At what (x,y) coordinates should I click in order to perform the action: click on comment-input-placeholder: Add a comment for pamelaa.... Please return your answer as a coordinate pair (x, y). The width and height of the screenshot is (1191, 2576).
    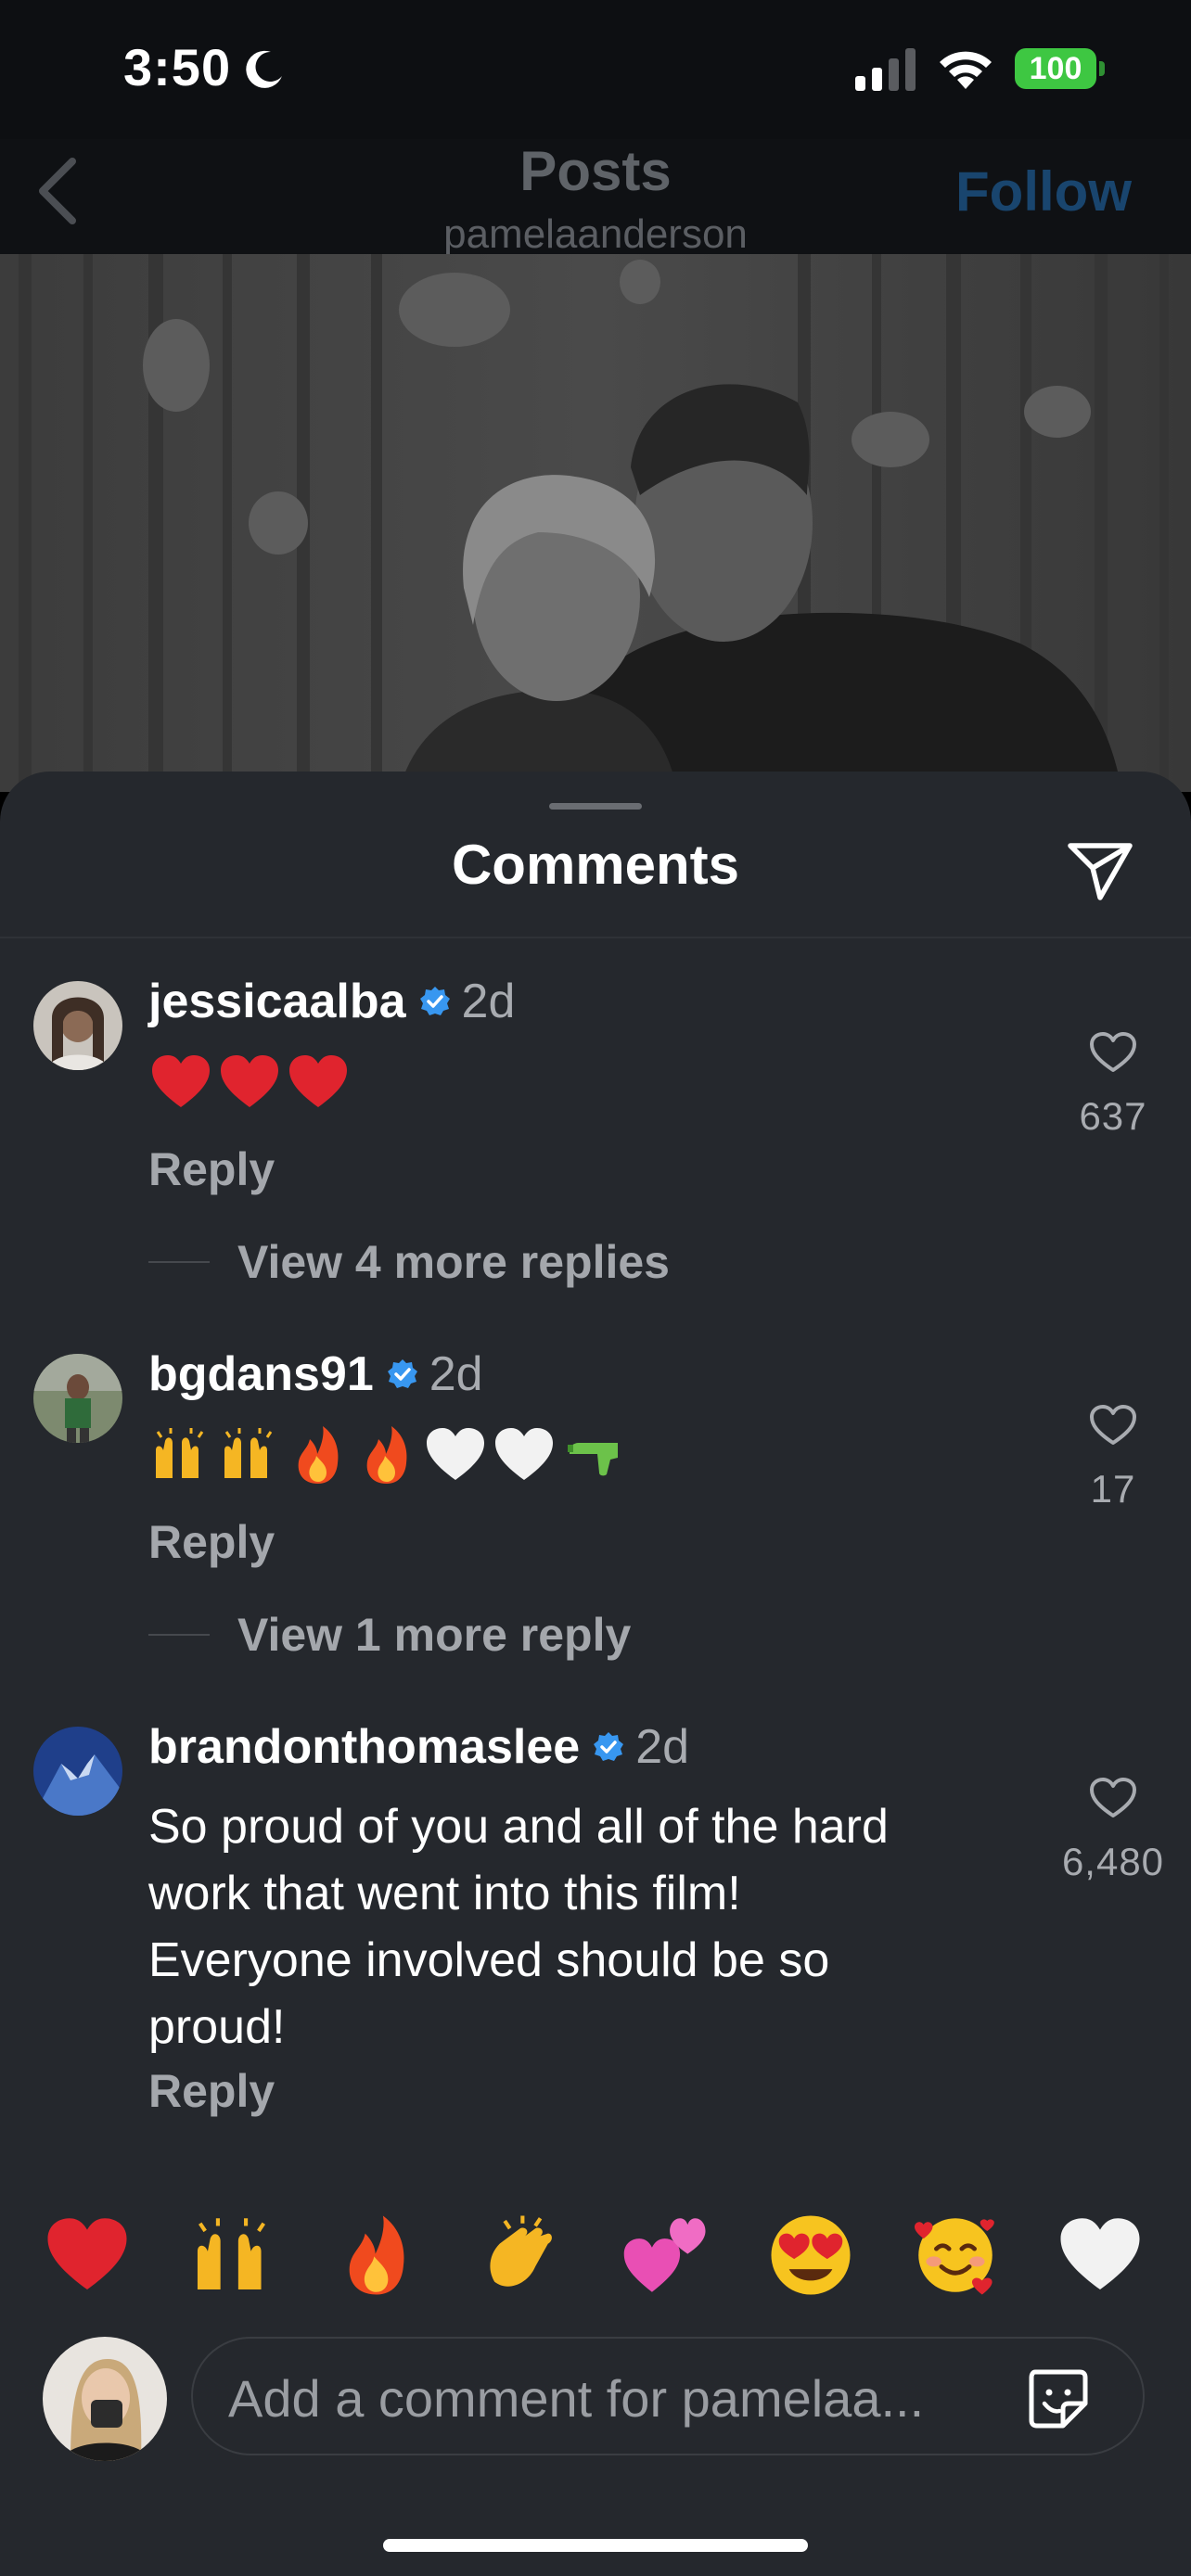
    Looking at the image, I should click on (576, 2398).